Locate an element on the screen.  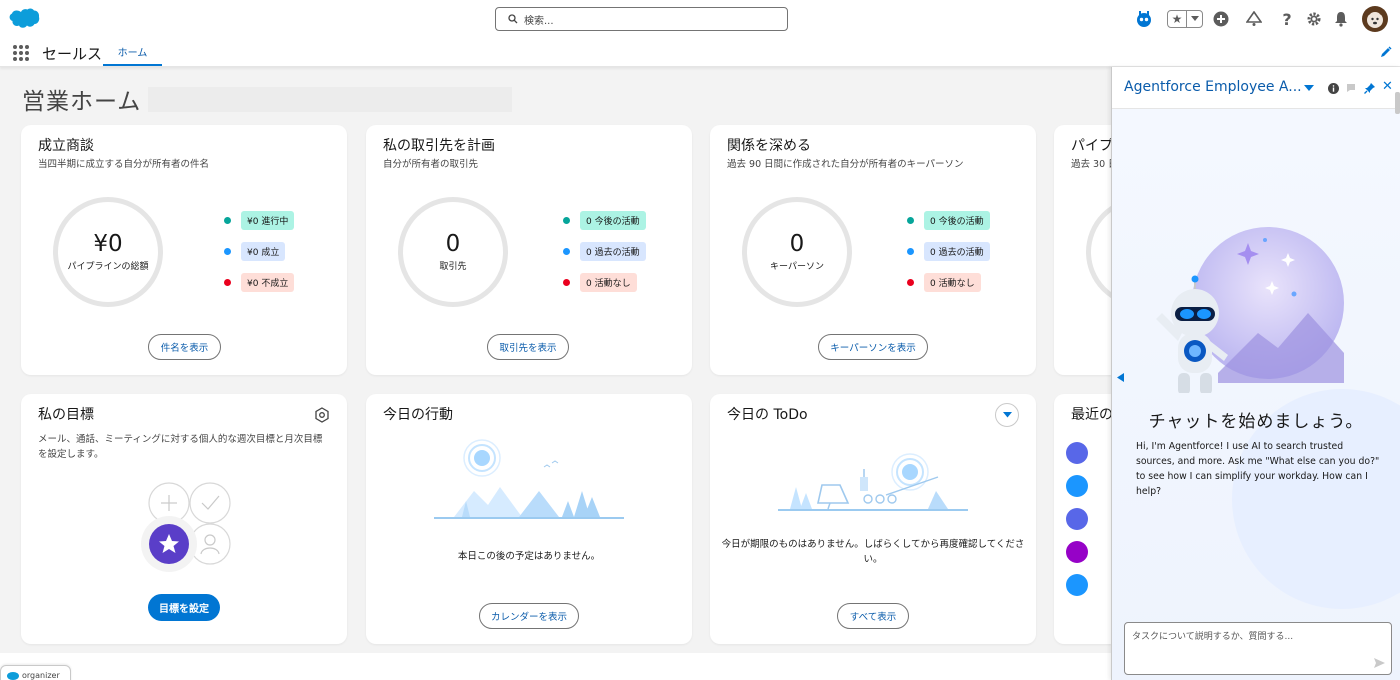
salesforce-logo is located at coordinates (24, 19).